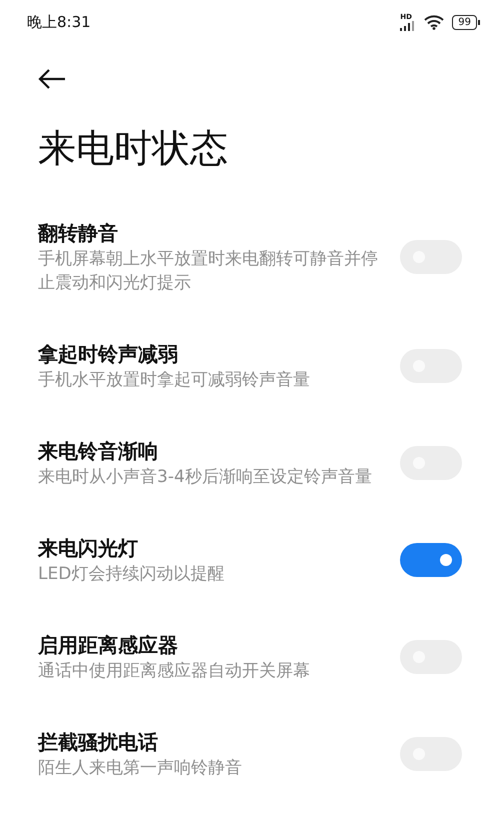 The image size is (500, 832). Describe the element at coordinates (52, 79) in the screenshot. I see `back-arrow-icon` at that location.